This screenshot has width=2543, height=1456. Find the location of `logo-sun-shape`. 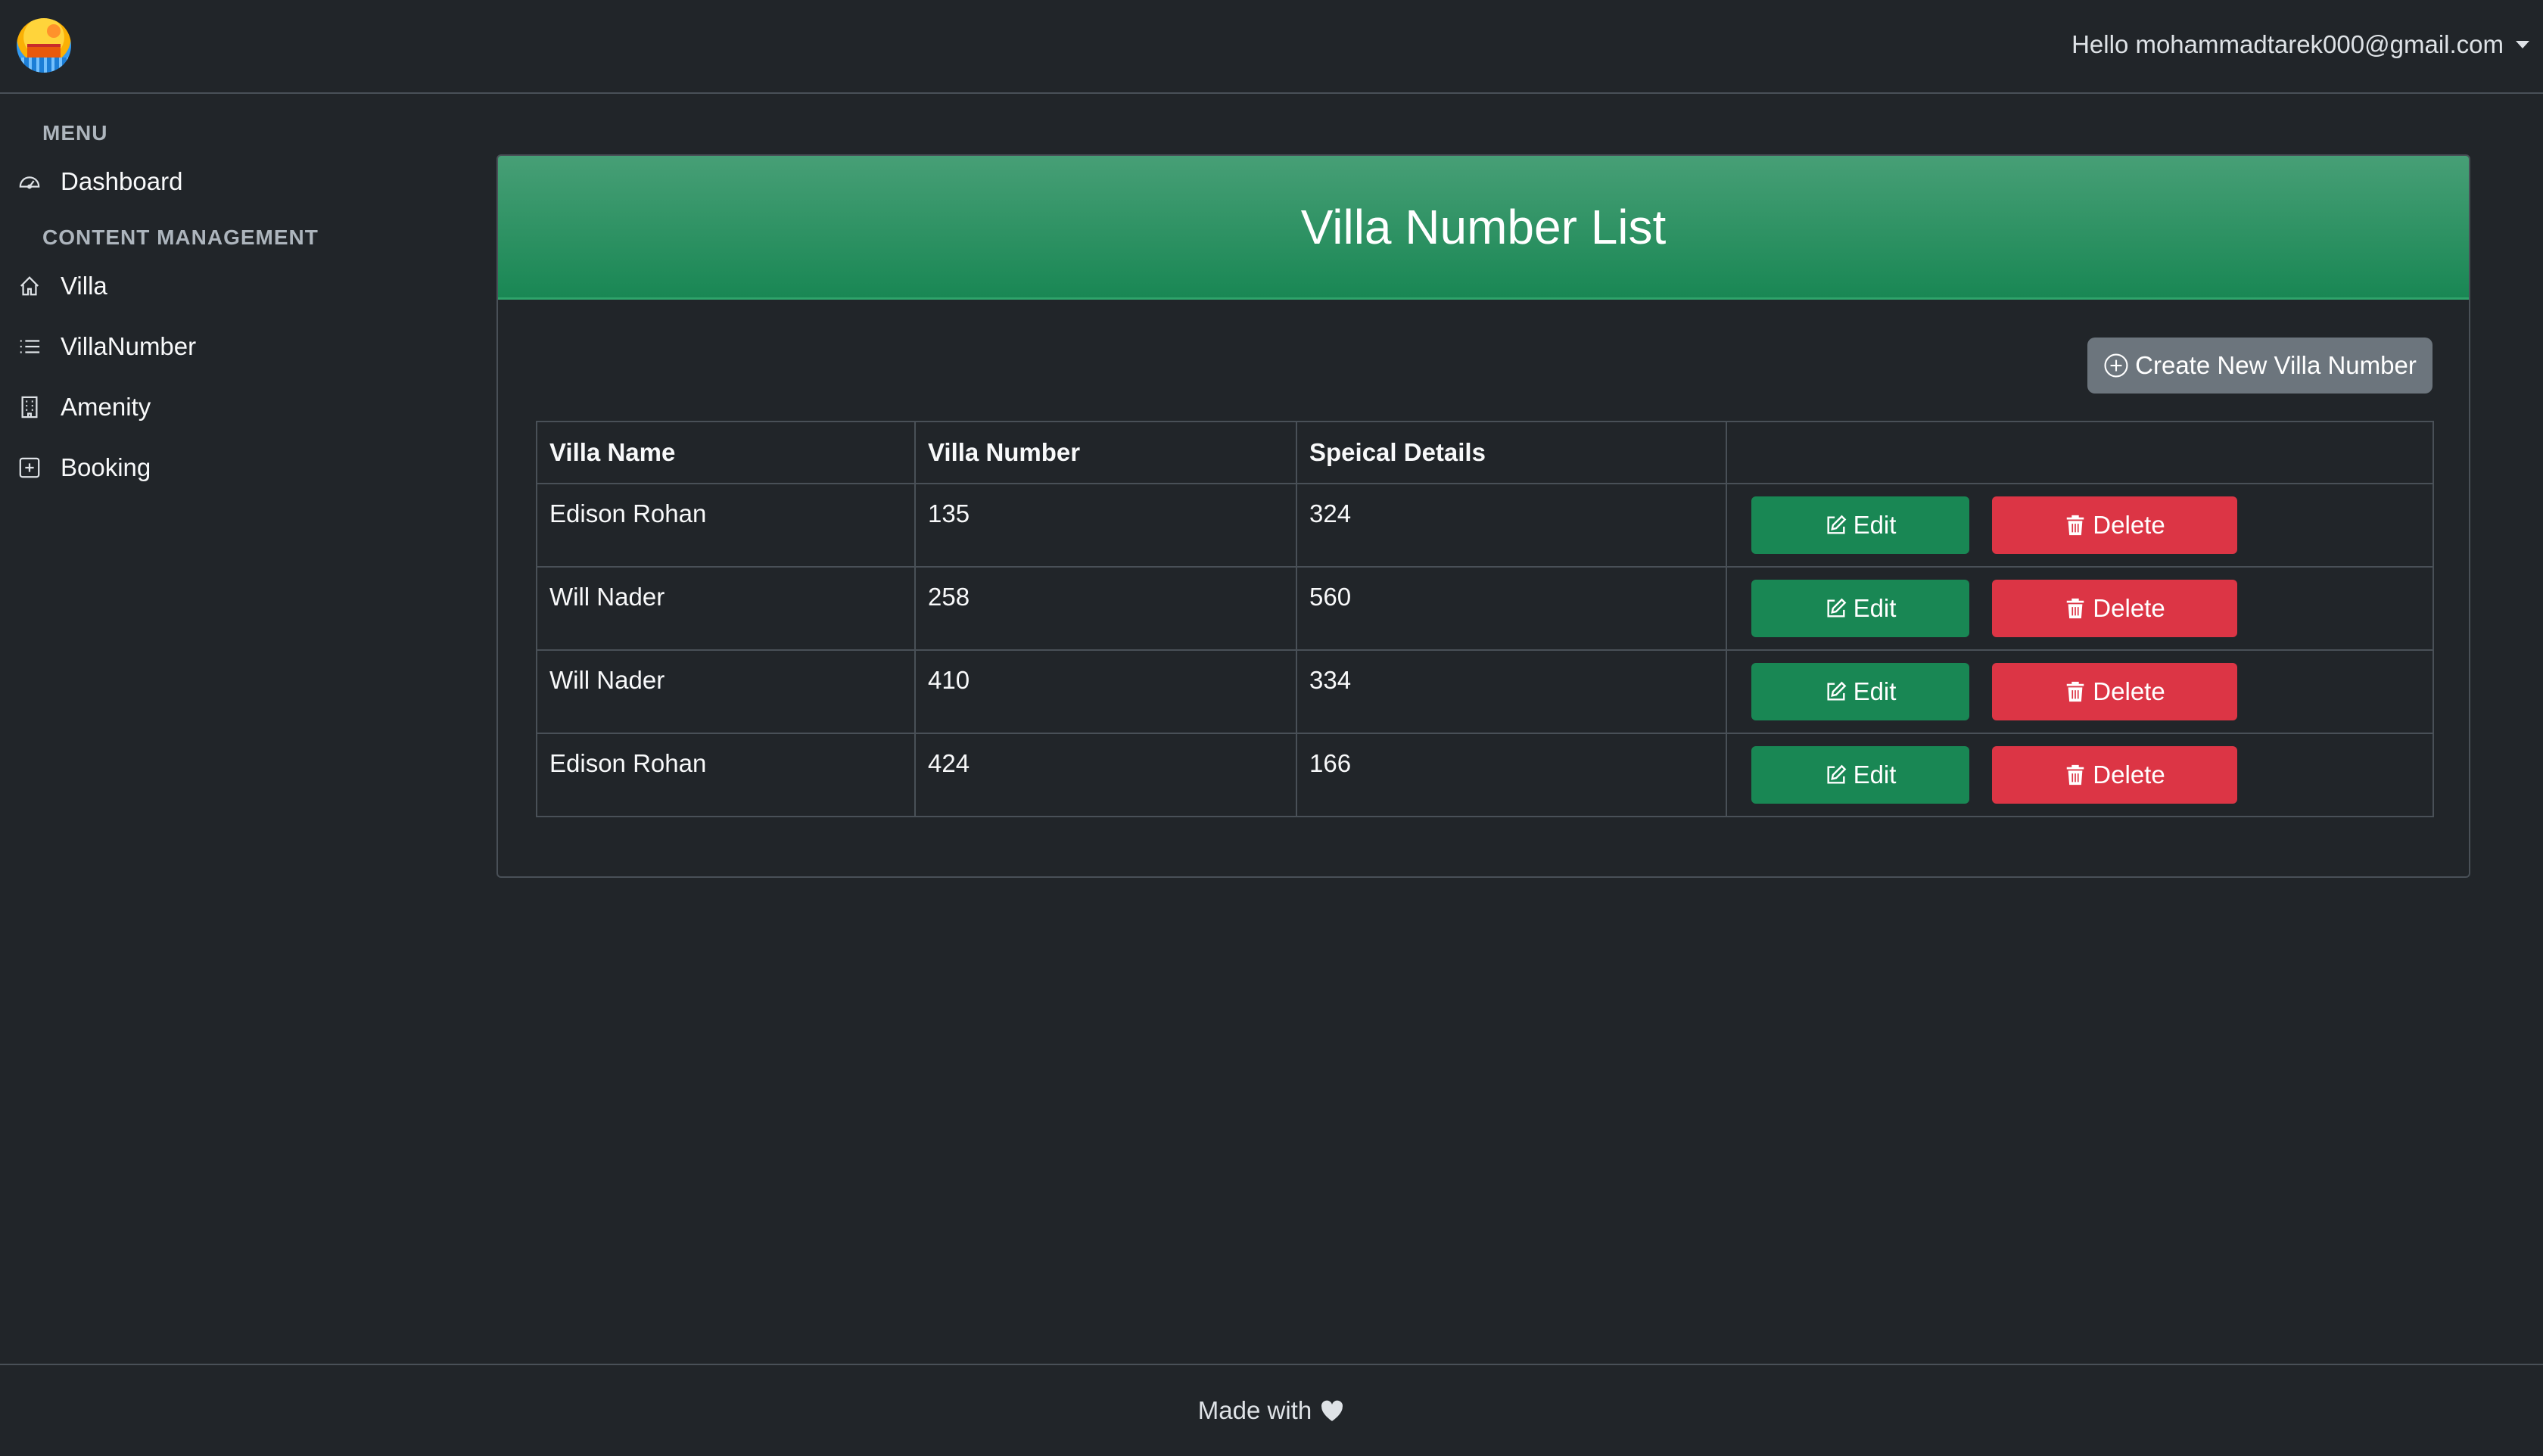

logo-sun-shape is located at coordinates (54, 31).